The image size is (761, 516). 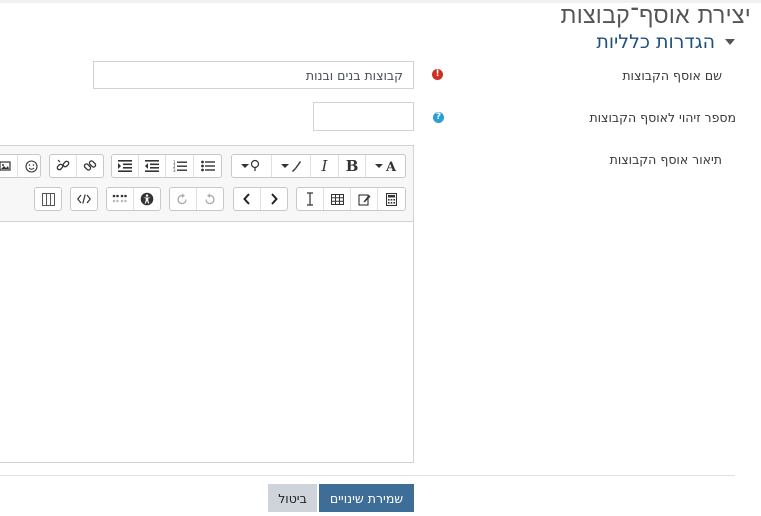 I want to click on toolbar-group-direction, so click(x=260, y=199).